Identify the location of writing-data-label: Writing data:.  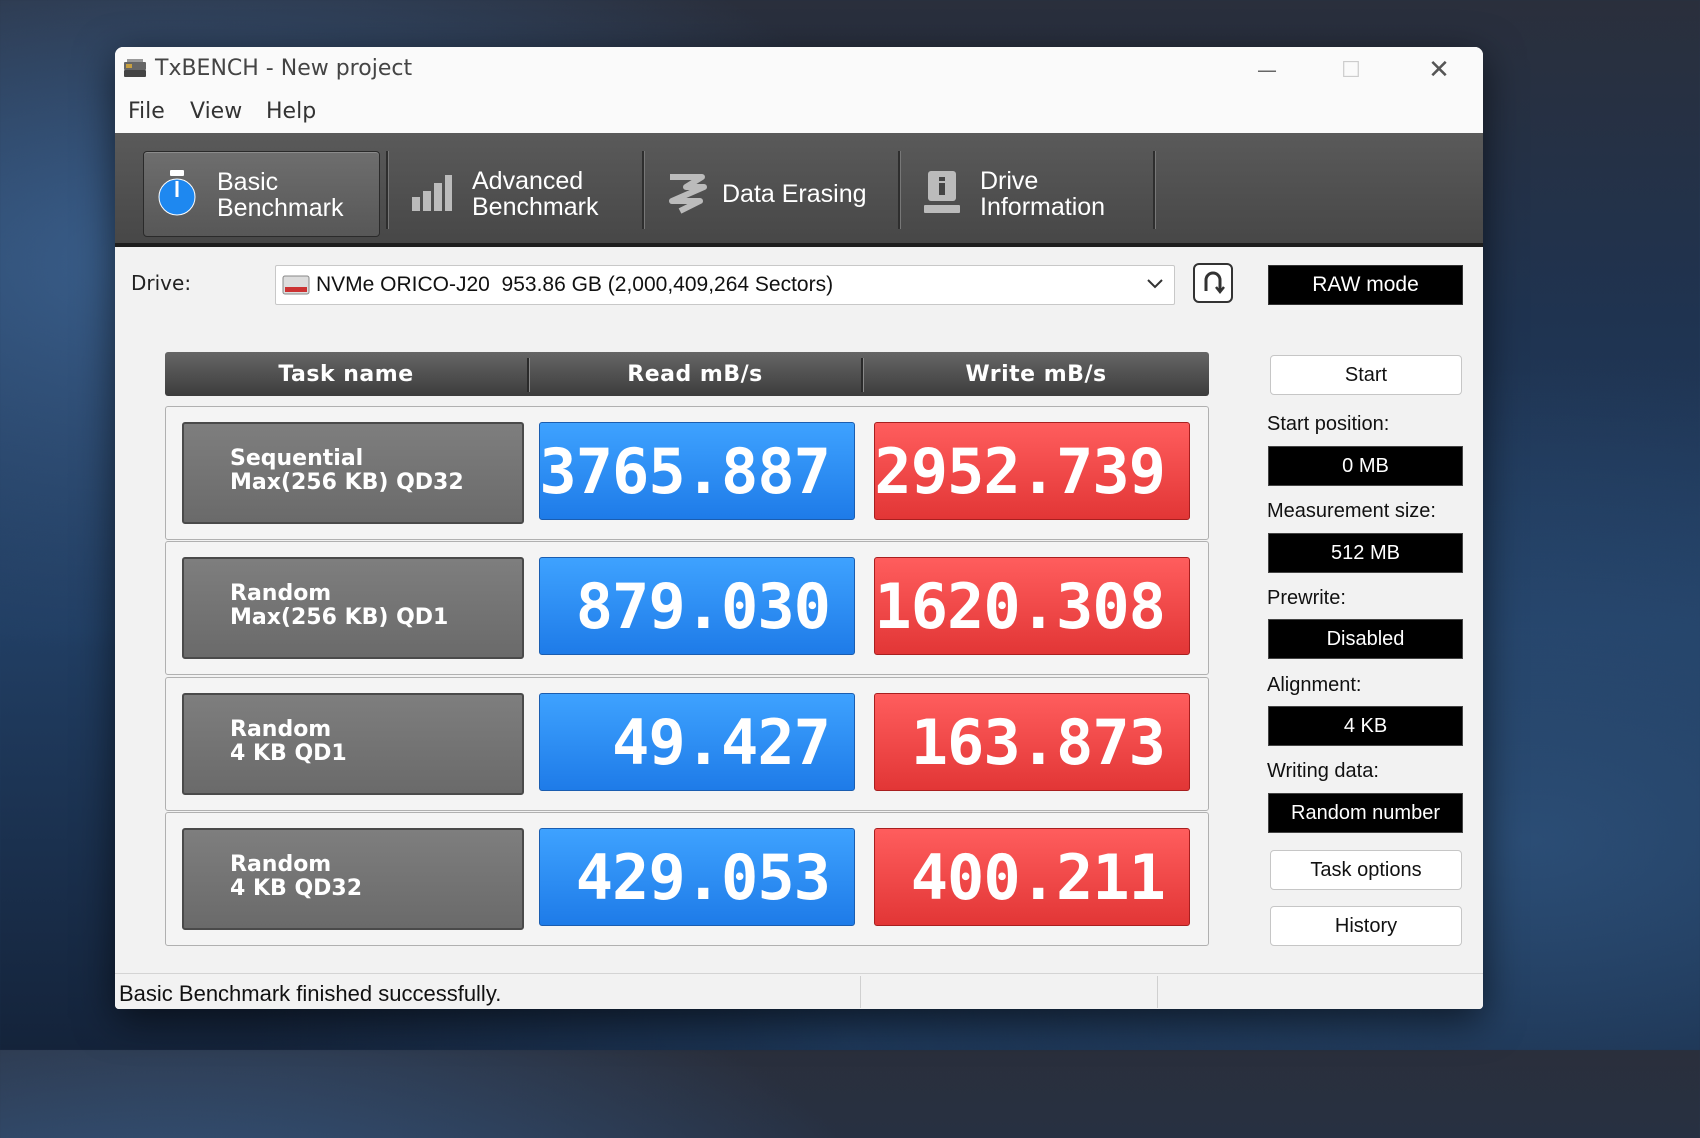
(1323, 771).